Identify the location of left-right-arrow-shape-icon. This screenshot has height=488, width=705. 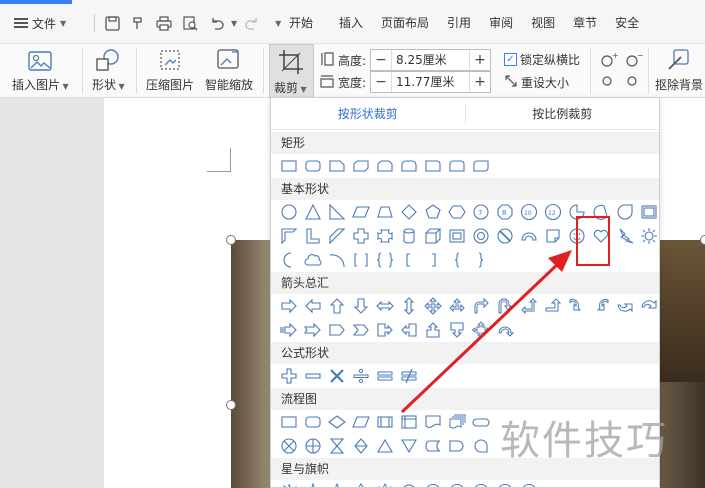
(385, 306).